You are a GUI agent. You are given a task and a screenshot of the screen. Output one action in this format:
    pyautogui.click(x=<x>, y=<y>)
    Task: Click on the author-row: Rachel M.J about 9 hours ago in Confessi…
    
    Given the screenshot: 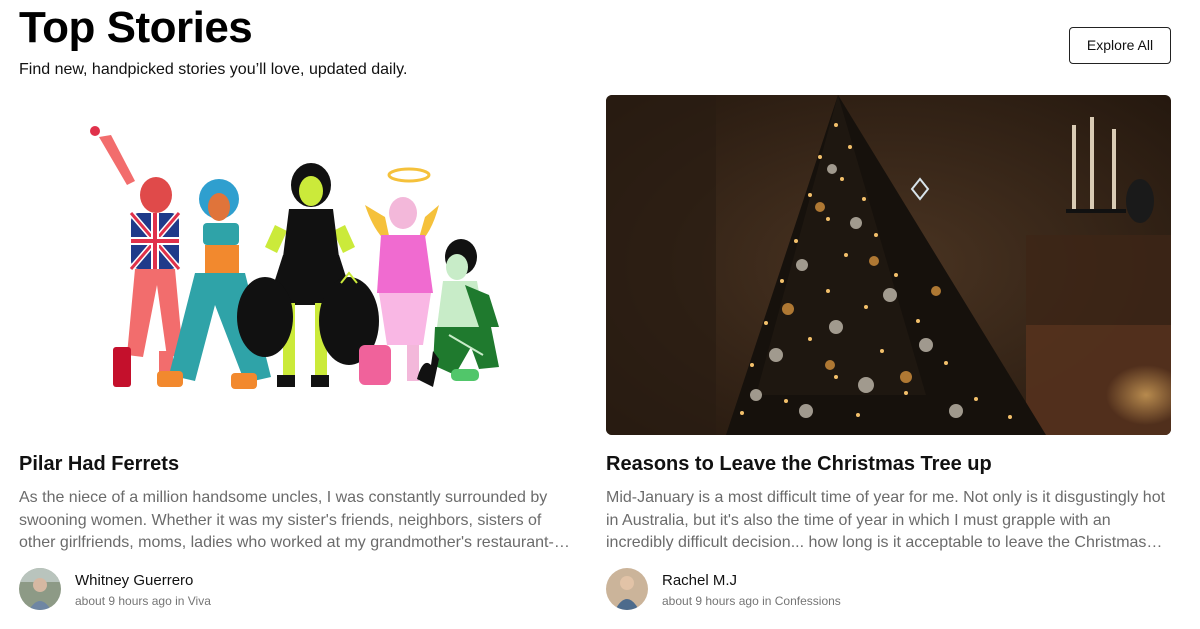 What is the action you would take?
    pyautogui.click(x=806, y=590)
    